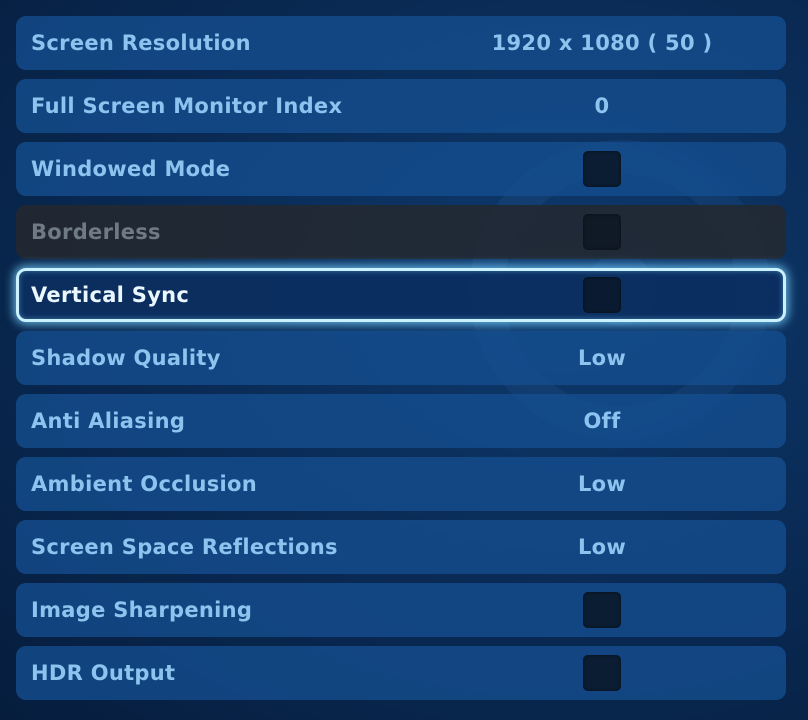 Image resolution: width=808 pixels, height=720 pixels. What do you see at coordinates (401, 484) in the screenshot?
I see `setting-row-ambient-occlusion: Ambient Occlusion Low` at bounding box center [401, 484].